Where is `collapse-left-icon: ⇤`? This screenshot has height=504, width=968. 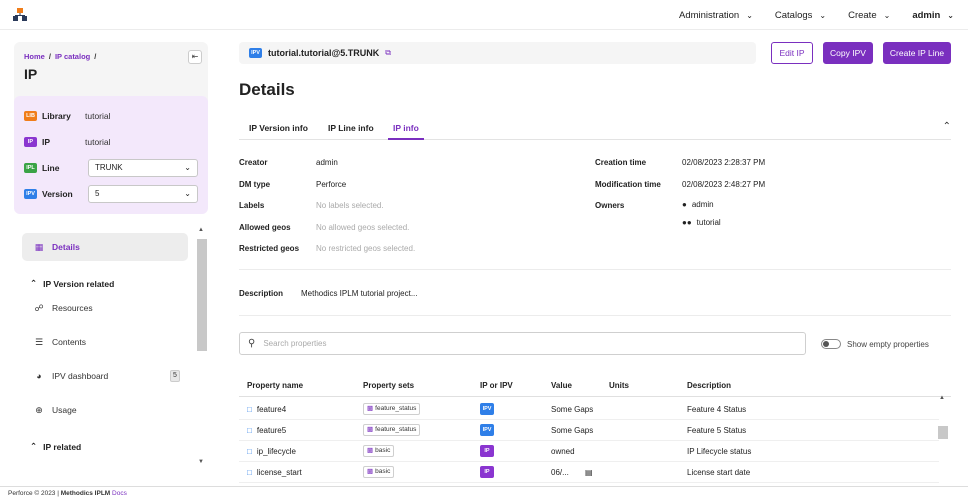 collapse-left-icon: ⇤ is located at coordinates (195, 56).